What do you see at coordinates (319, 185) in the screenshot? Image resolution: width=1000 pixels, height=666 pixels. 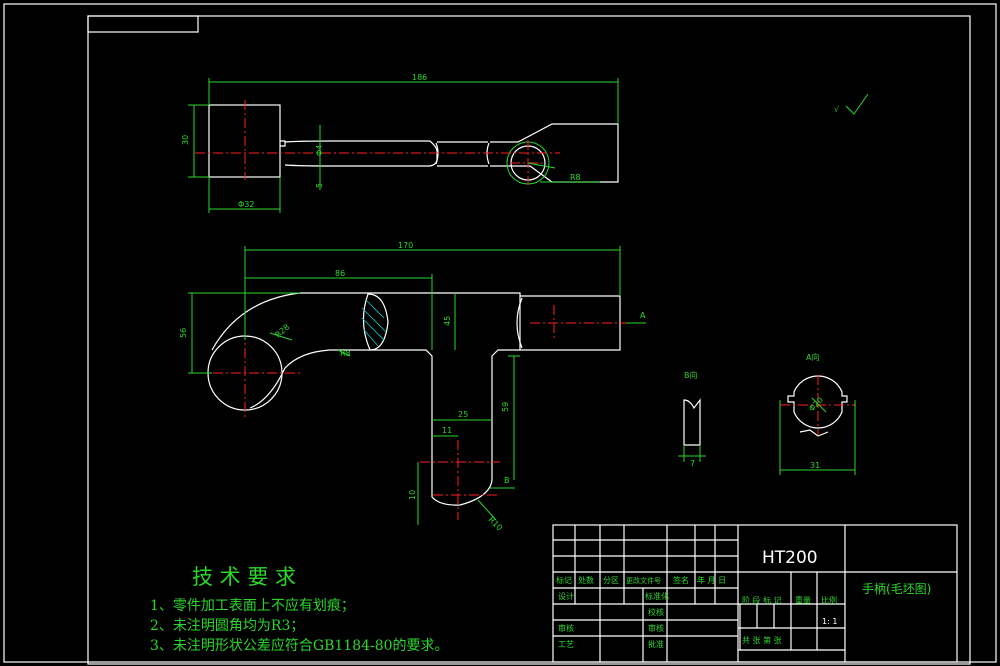 I see `dim-top-small2: 5` at bounding box center [319, 185].